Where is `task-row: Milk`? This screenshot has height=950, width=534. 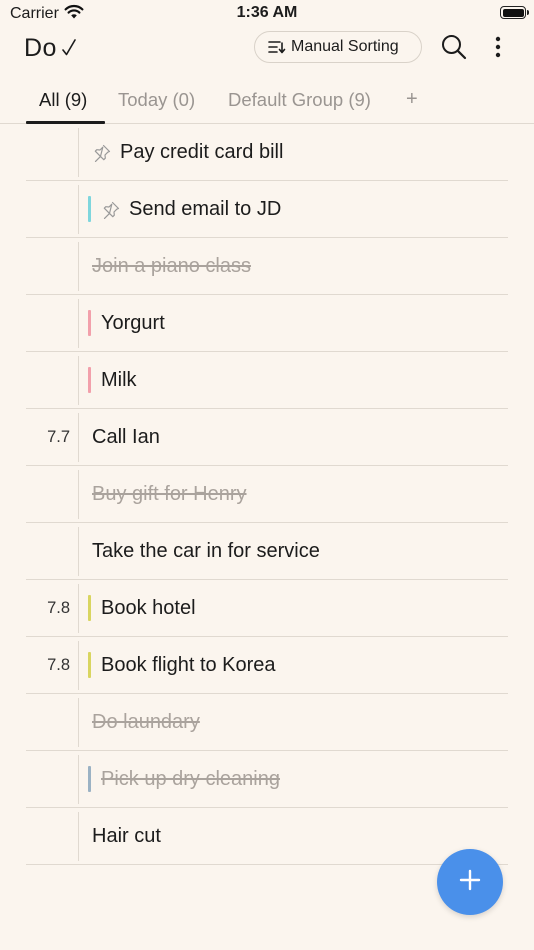 task-row: Milk is located at coordinates (267, 380).